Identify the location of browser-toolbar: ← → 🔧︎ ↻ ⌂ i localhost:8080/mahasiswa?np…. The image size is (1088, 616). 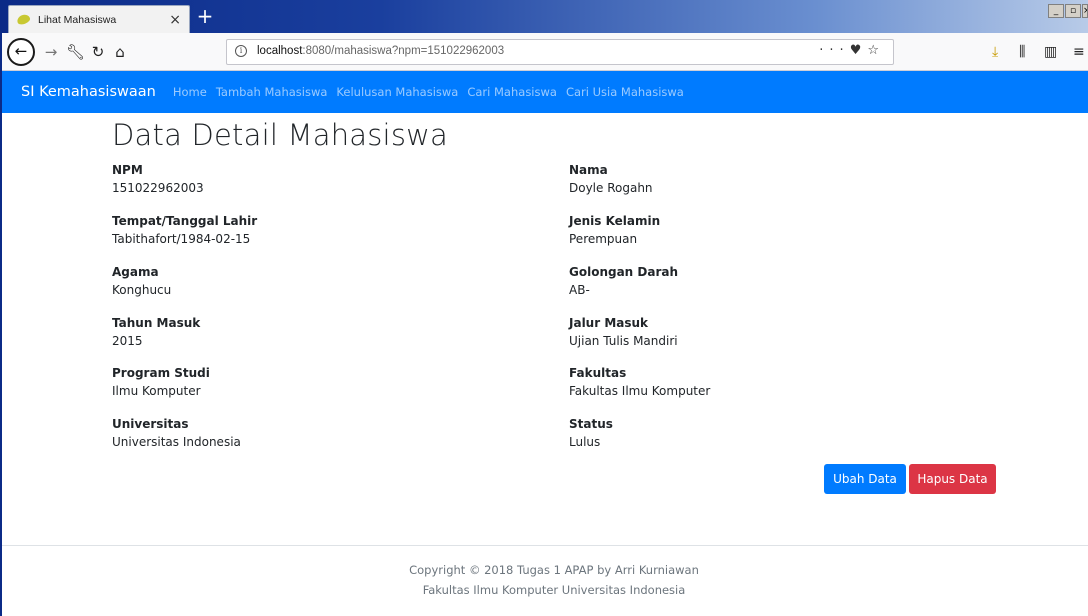
(544, 52).